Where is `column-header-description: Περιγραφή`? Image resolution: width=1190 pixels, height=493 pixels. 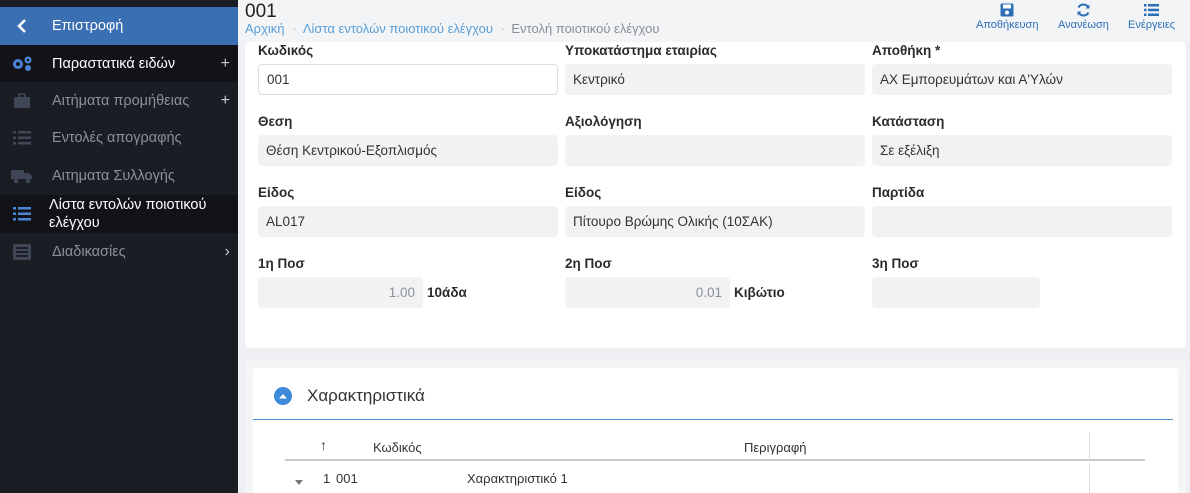
column-header-description: Περιγραφή is located at coordinates (775, 447).